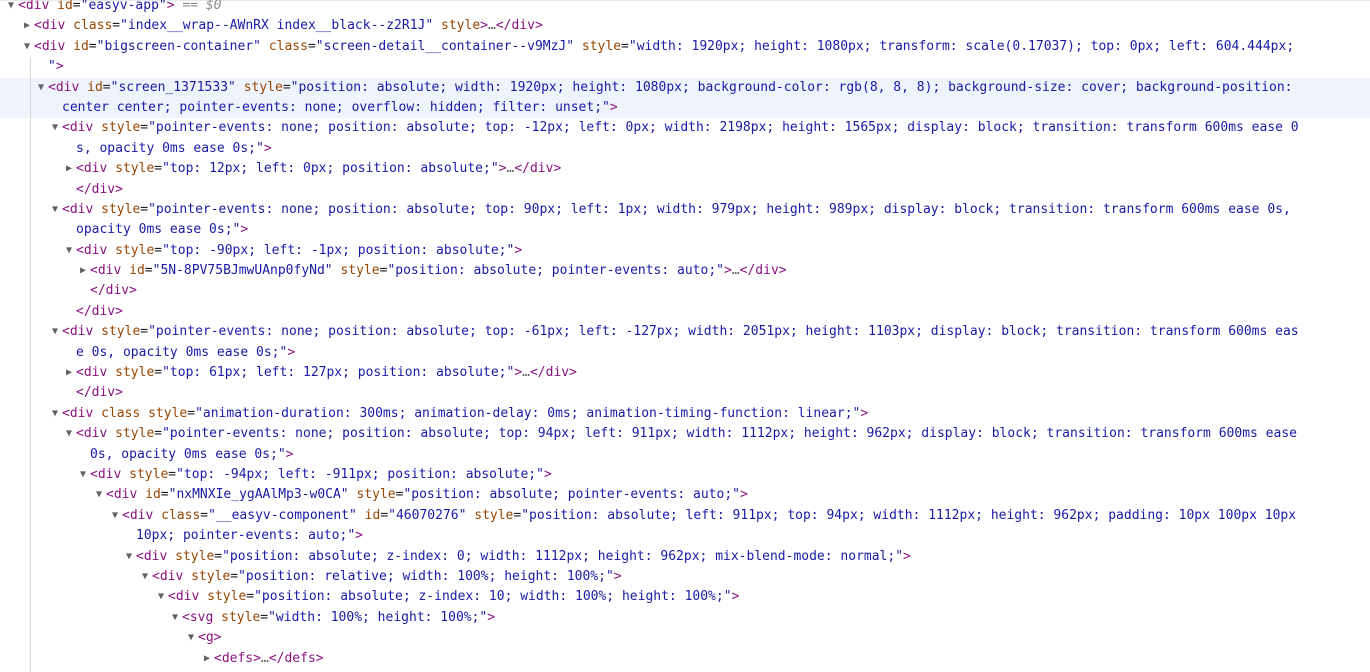 Image resolution: width=1370 pixels, height=672 pixels. What do you see at coordinates (30, 364) in the screenshot?
I see `indent-guide-line` at bounding box center [30, 364].